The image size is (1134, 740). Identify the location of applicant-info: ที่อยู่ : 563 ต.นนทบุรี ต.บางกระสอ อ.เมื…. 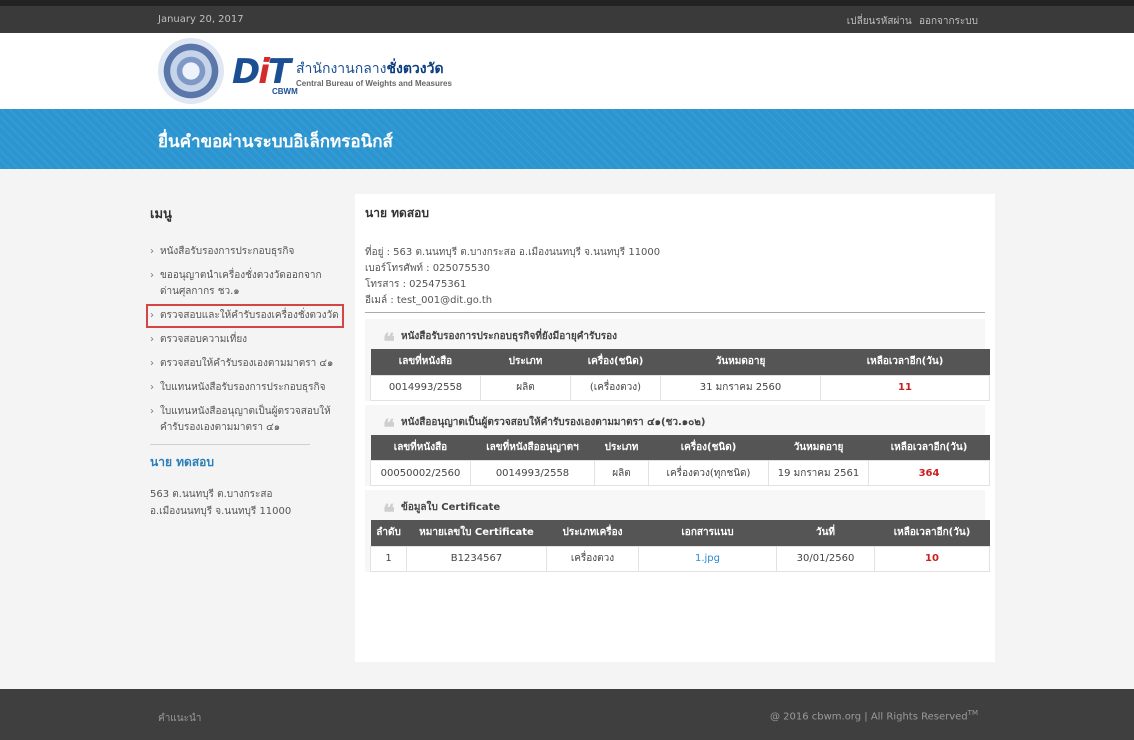
(675, 277).